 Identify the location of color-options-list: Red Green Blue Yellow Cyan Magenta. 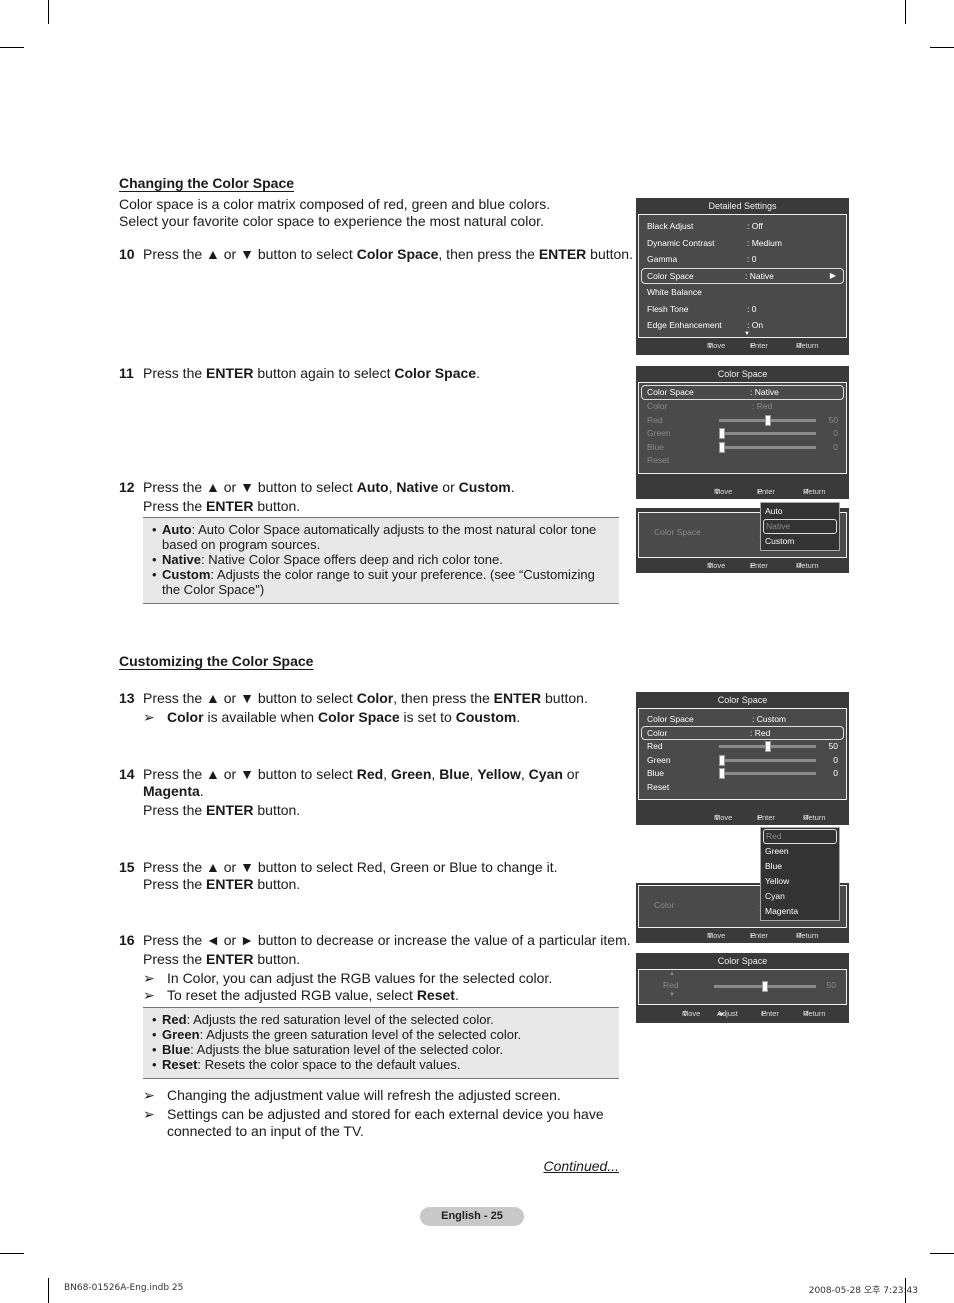
(800, 874).